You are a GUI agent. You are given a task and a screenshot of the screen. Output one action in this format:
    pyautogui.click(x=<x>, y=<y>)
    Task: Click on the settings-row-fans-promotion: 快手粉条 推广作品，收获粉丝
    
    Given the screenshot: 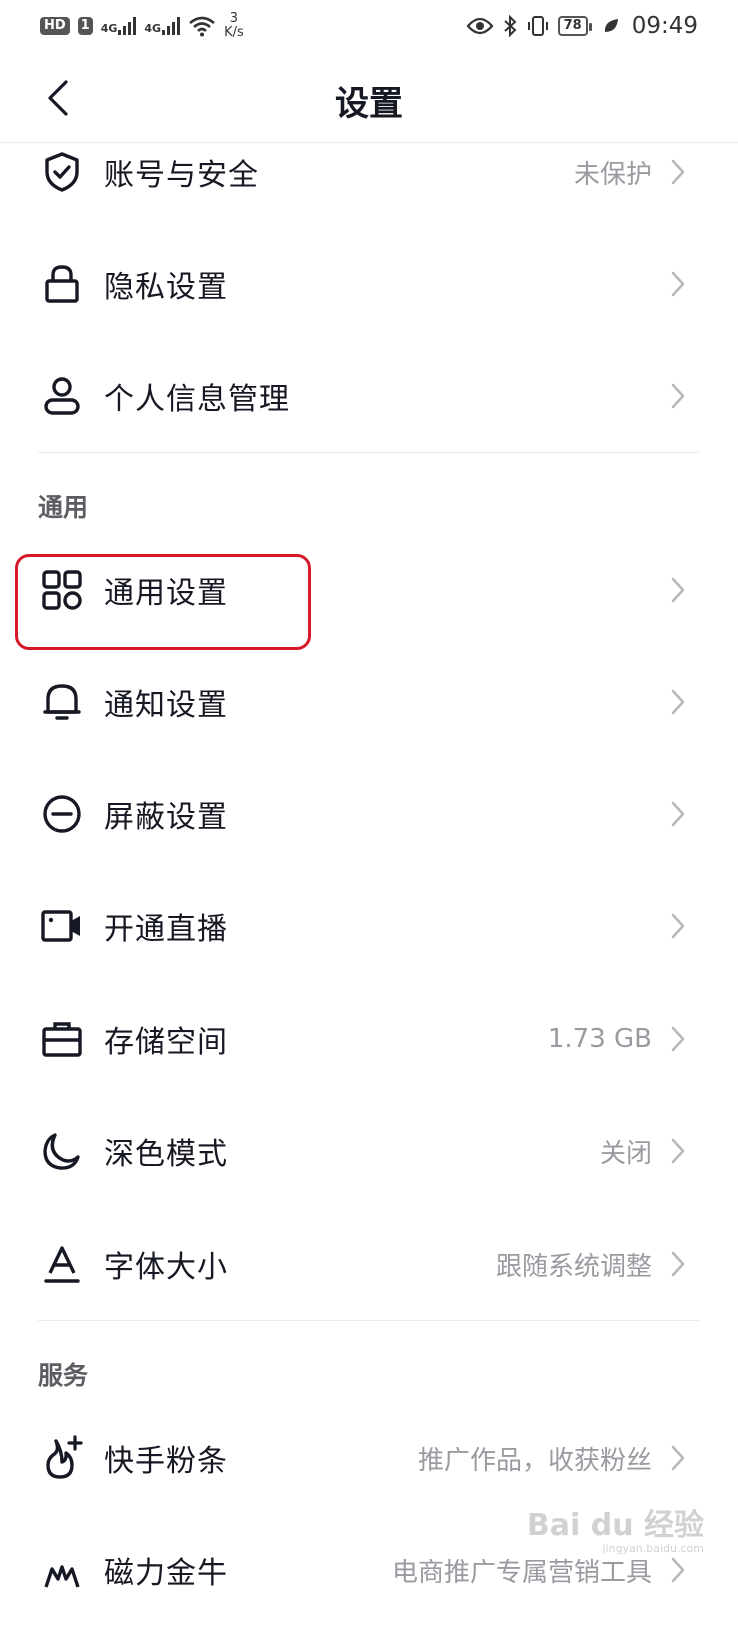 What is the action you would take?
    pyautogui.click(x=369, y=1458)
    